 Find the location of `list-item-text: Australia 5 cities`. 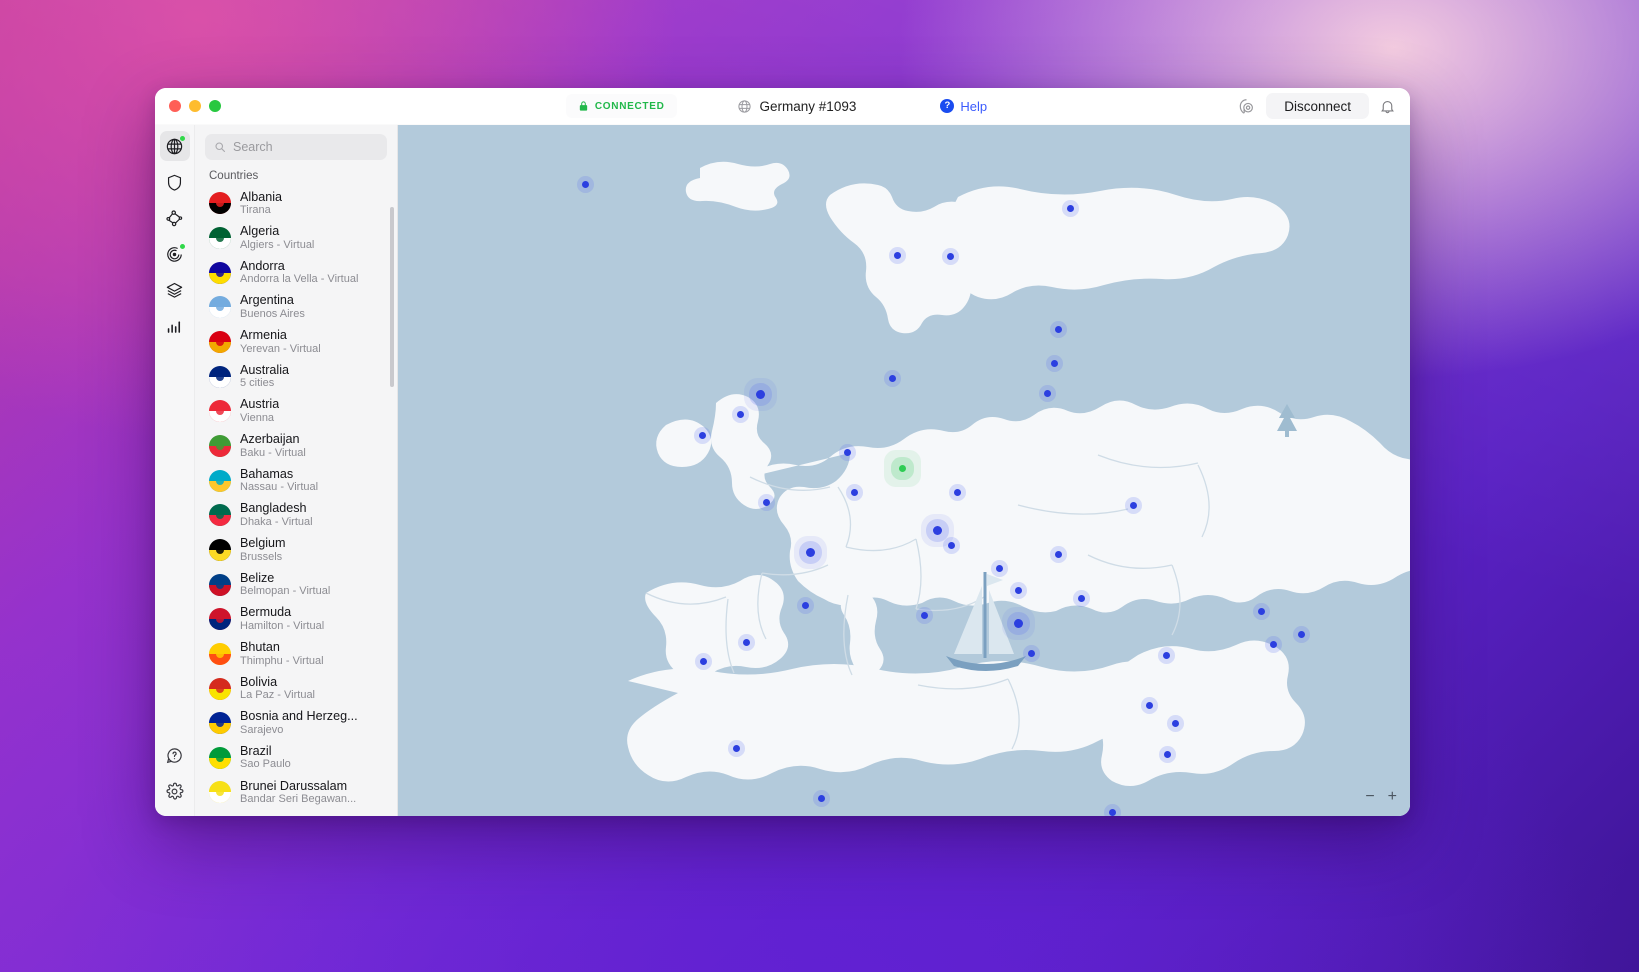

list-item-text: Australia 5 cities is located at coordinates (264, 377).